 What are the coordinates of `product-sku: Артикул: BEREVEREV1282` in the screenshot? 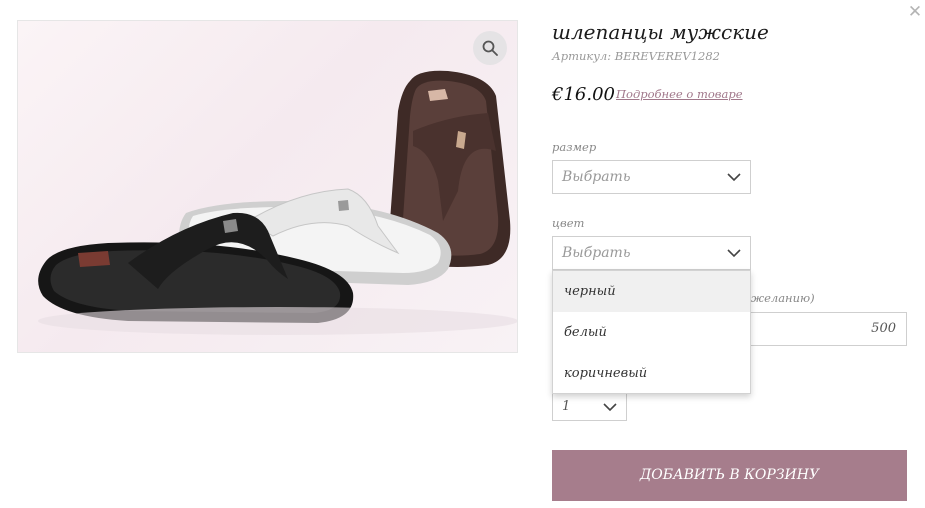 It's located at (636, 56).